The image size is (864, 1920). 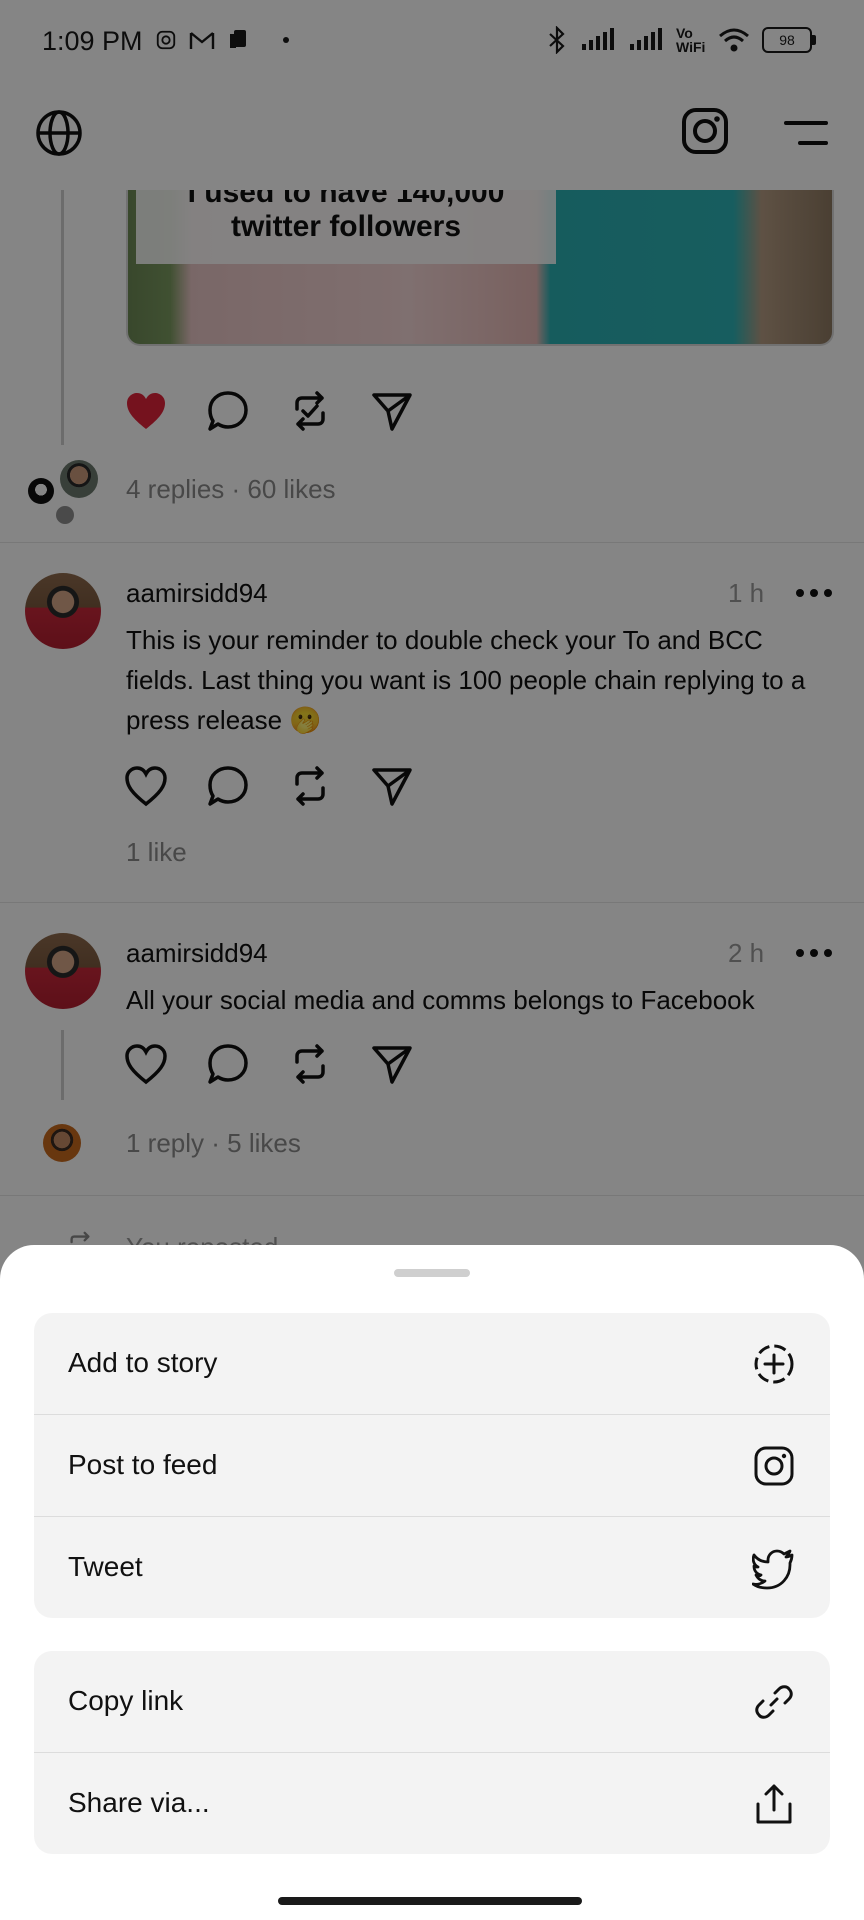 What do you see at coordinates (432, 1364) in the screenshot?
I see `add-to-story-item: Add to story` at bounding box center [432, 1364].